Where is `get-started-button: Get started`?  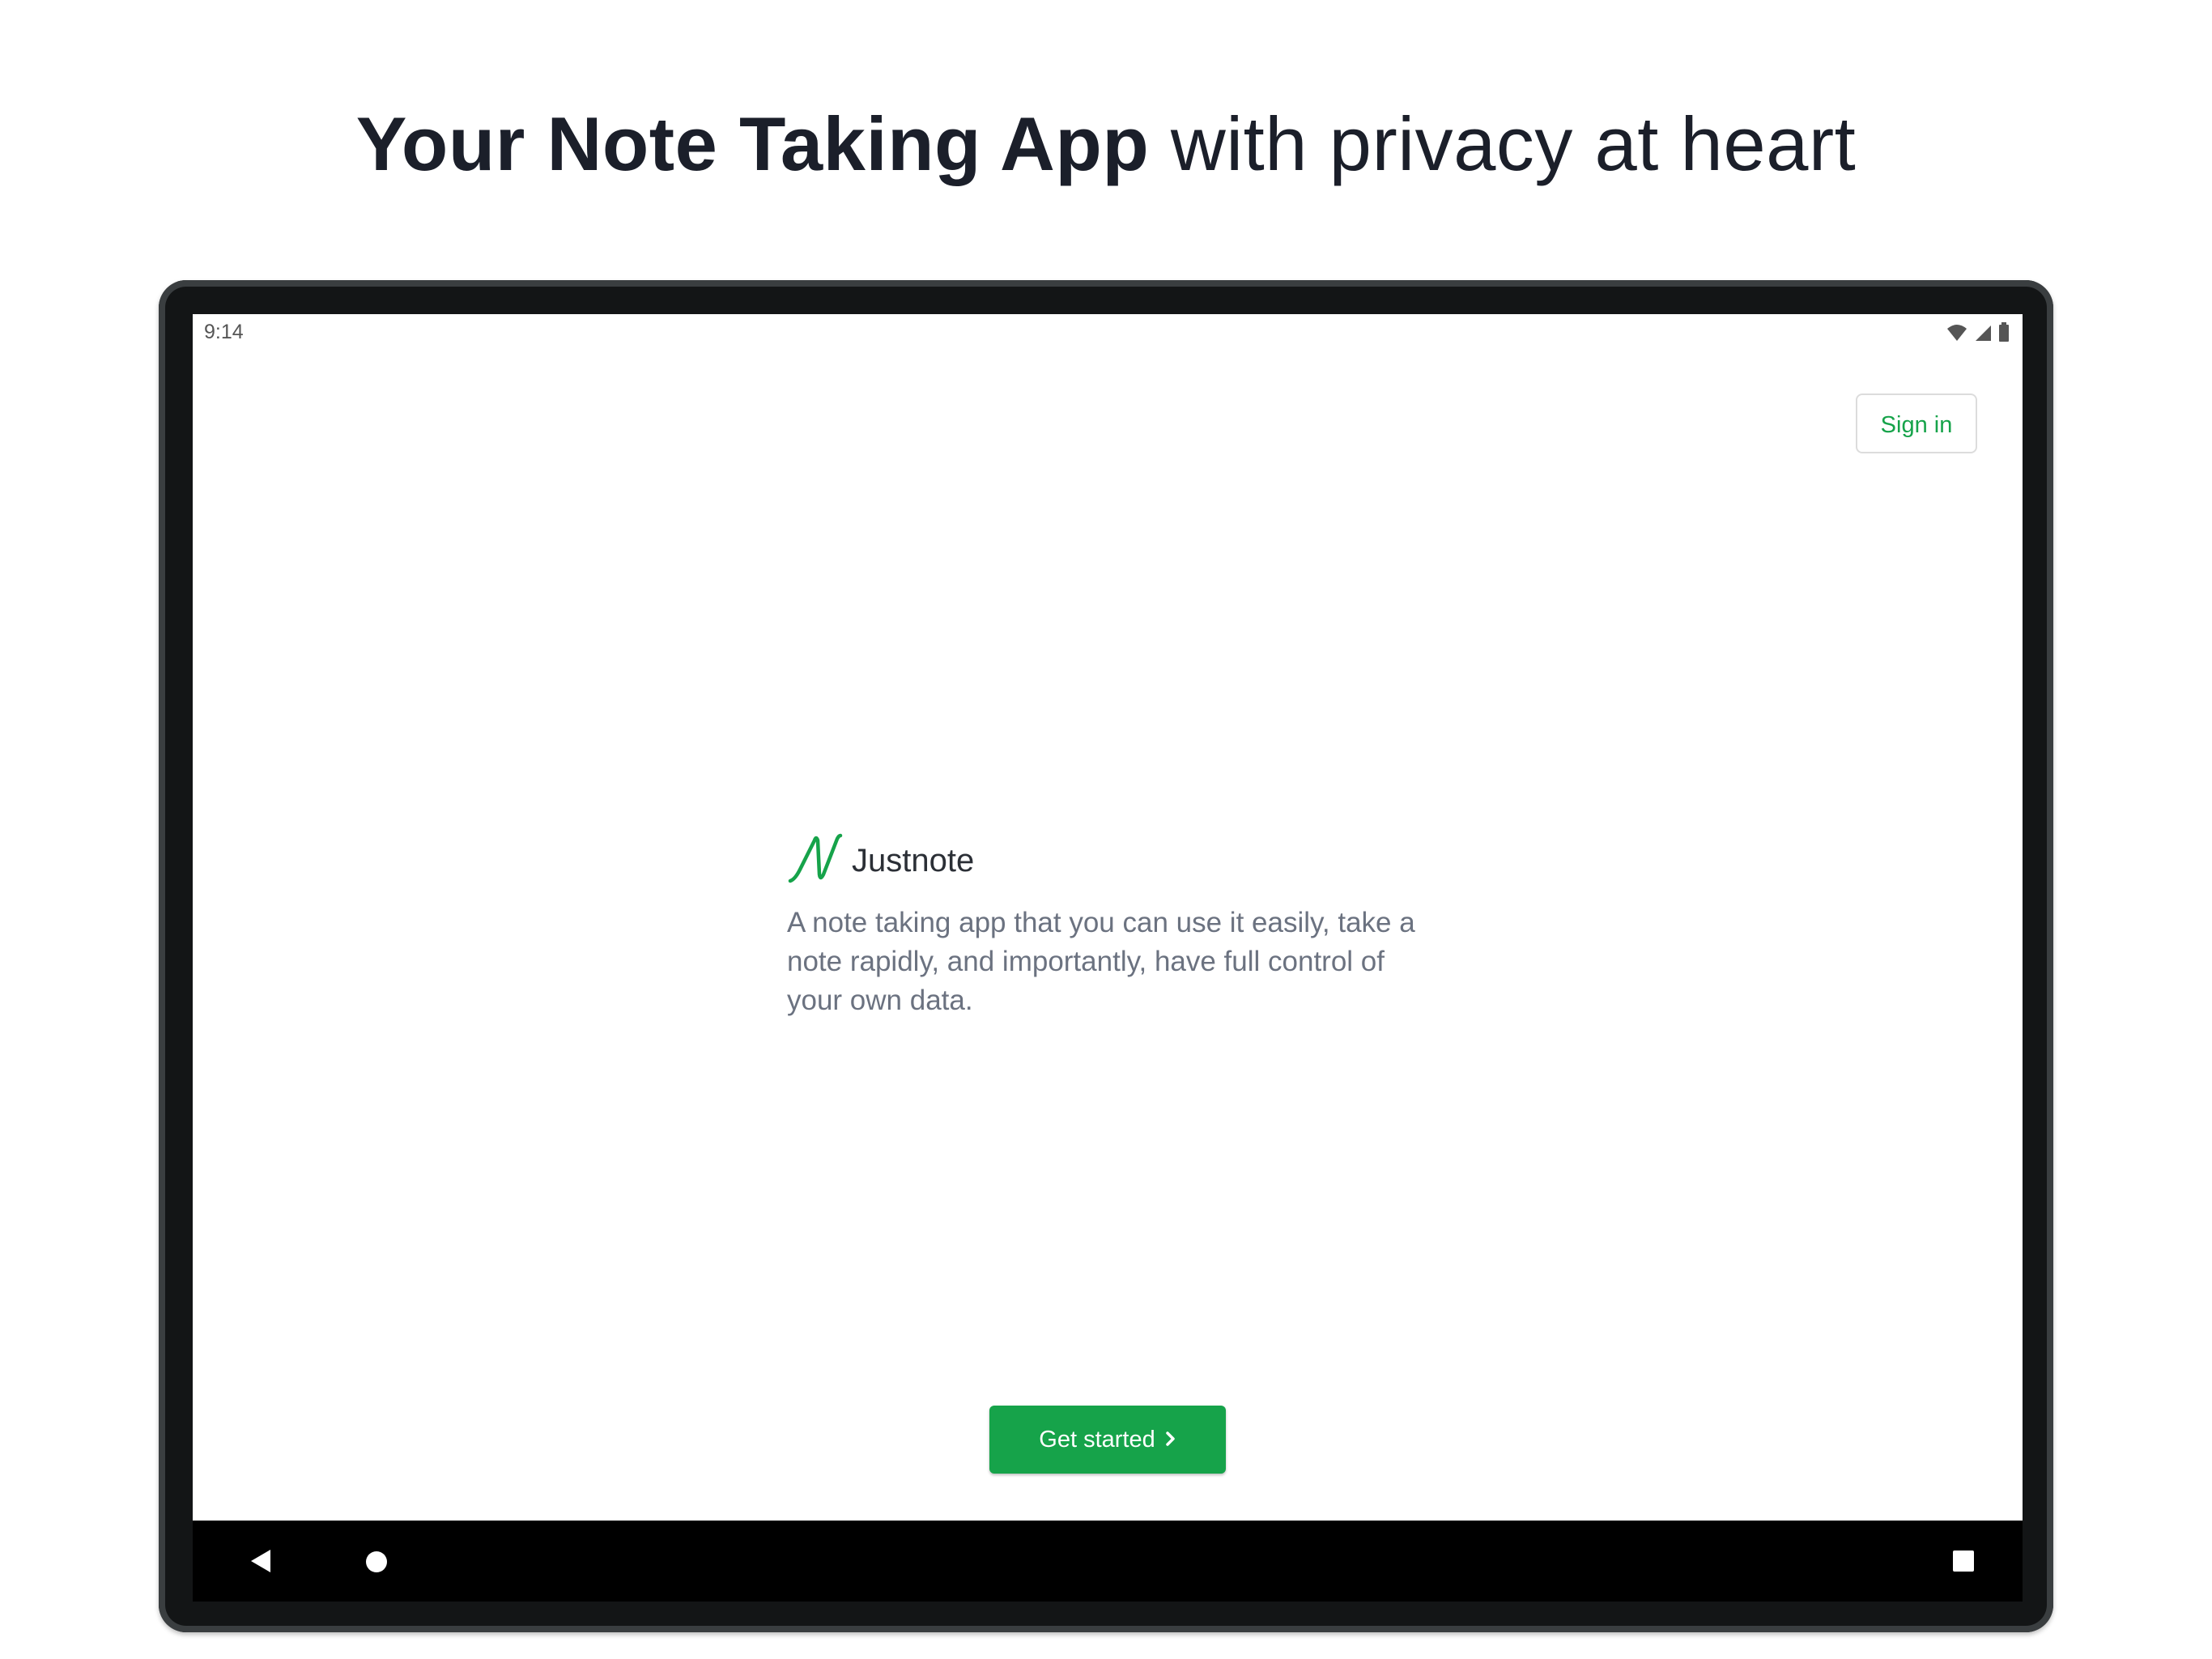
get-started-button: Get started is located at coordinates (1107, 1440).